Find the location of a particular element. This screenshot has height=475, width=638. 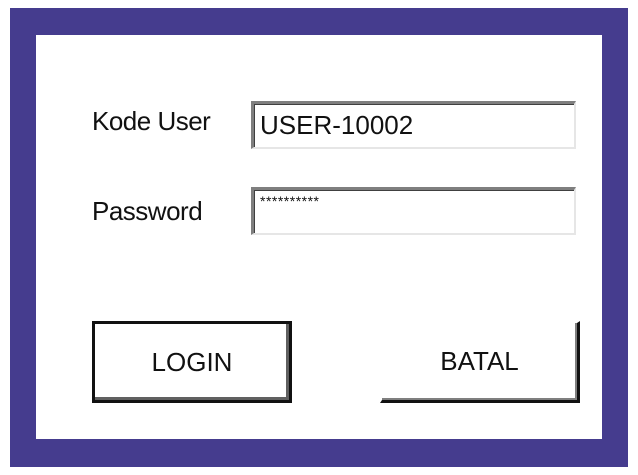

user-code-label: Kode User is located at coordinates (151, 121).